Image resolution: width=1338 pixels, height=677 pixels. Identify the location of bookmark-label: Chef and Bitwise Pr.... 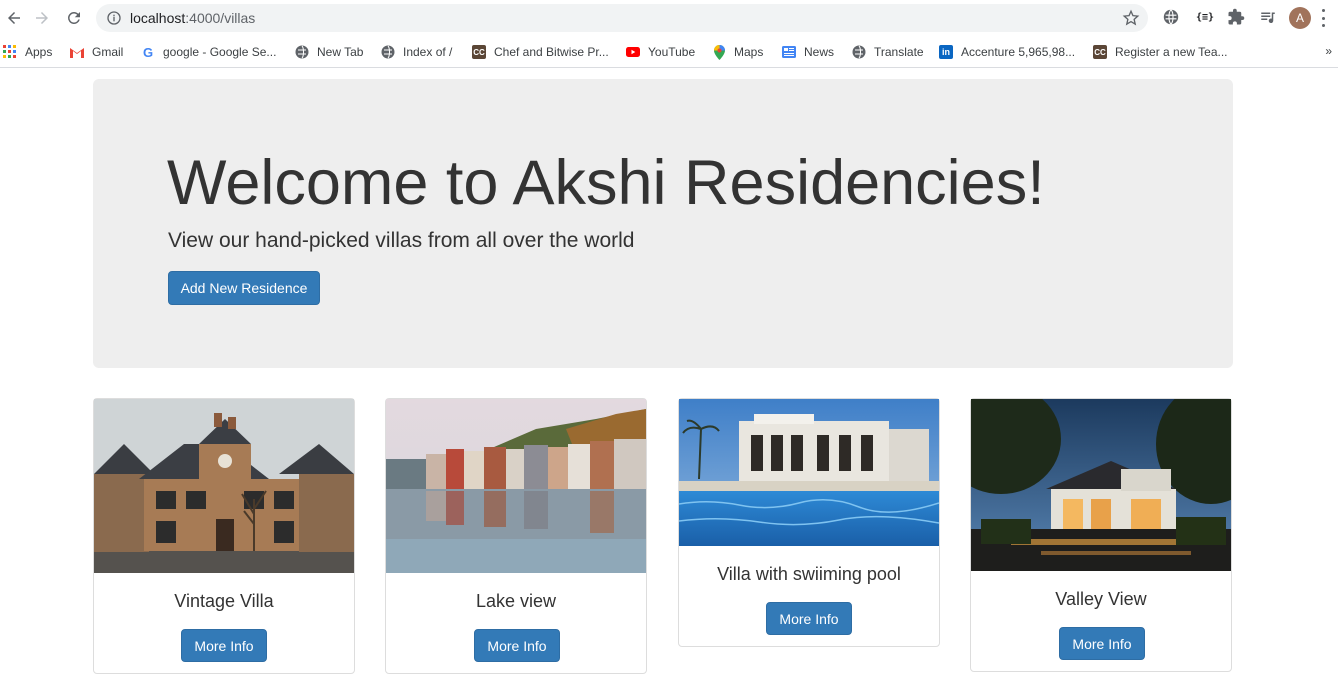
(551, 52).